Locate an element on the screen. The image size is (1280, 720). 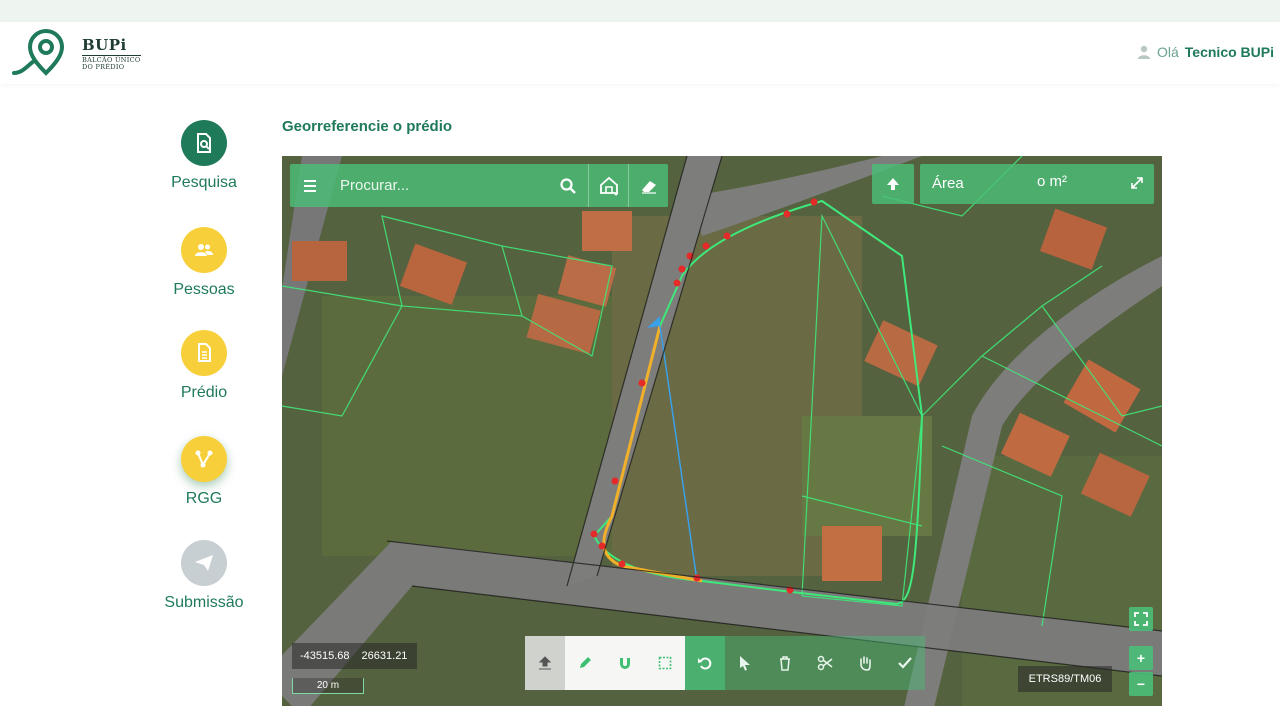
upload-icon is located at coordinates (545, 663).